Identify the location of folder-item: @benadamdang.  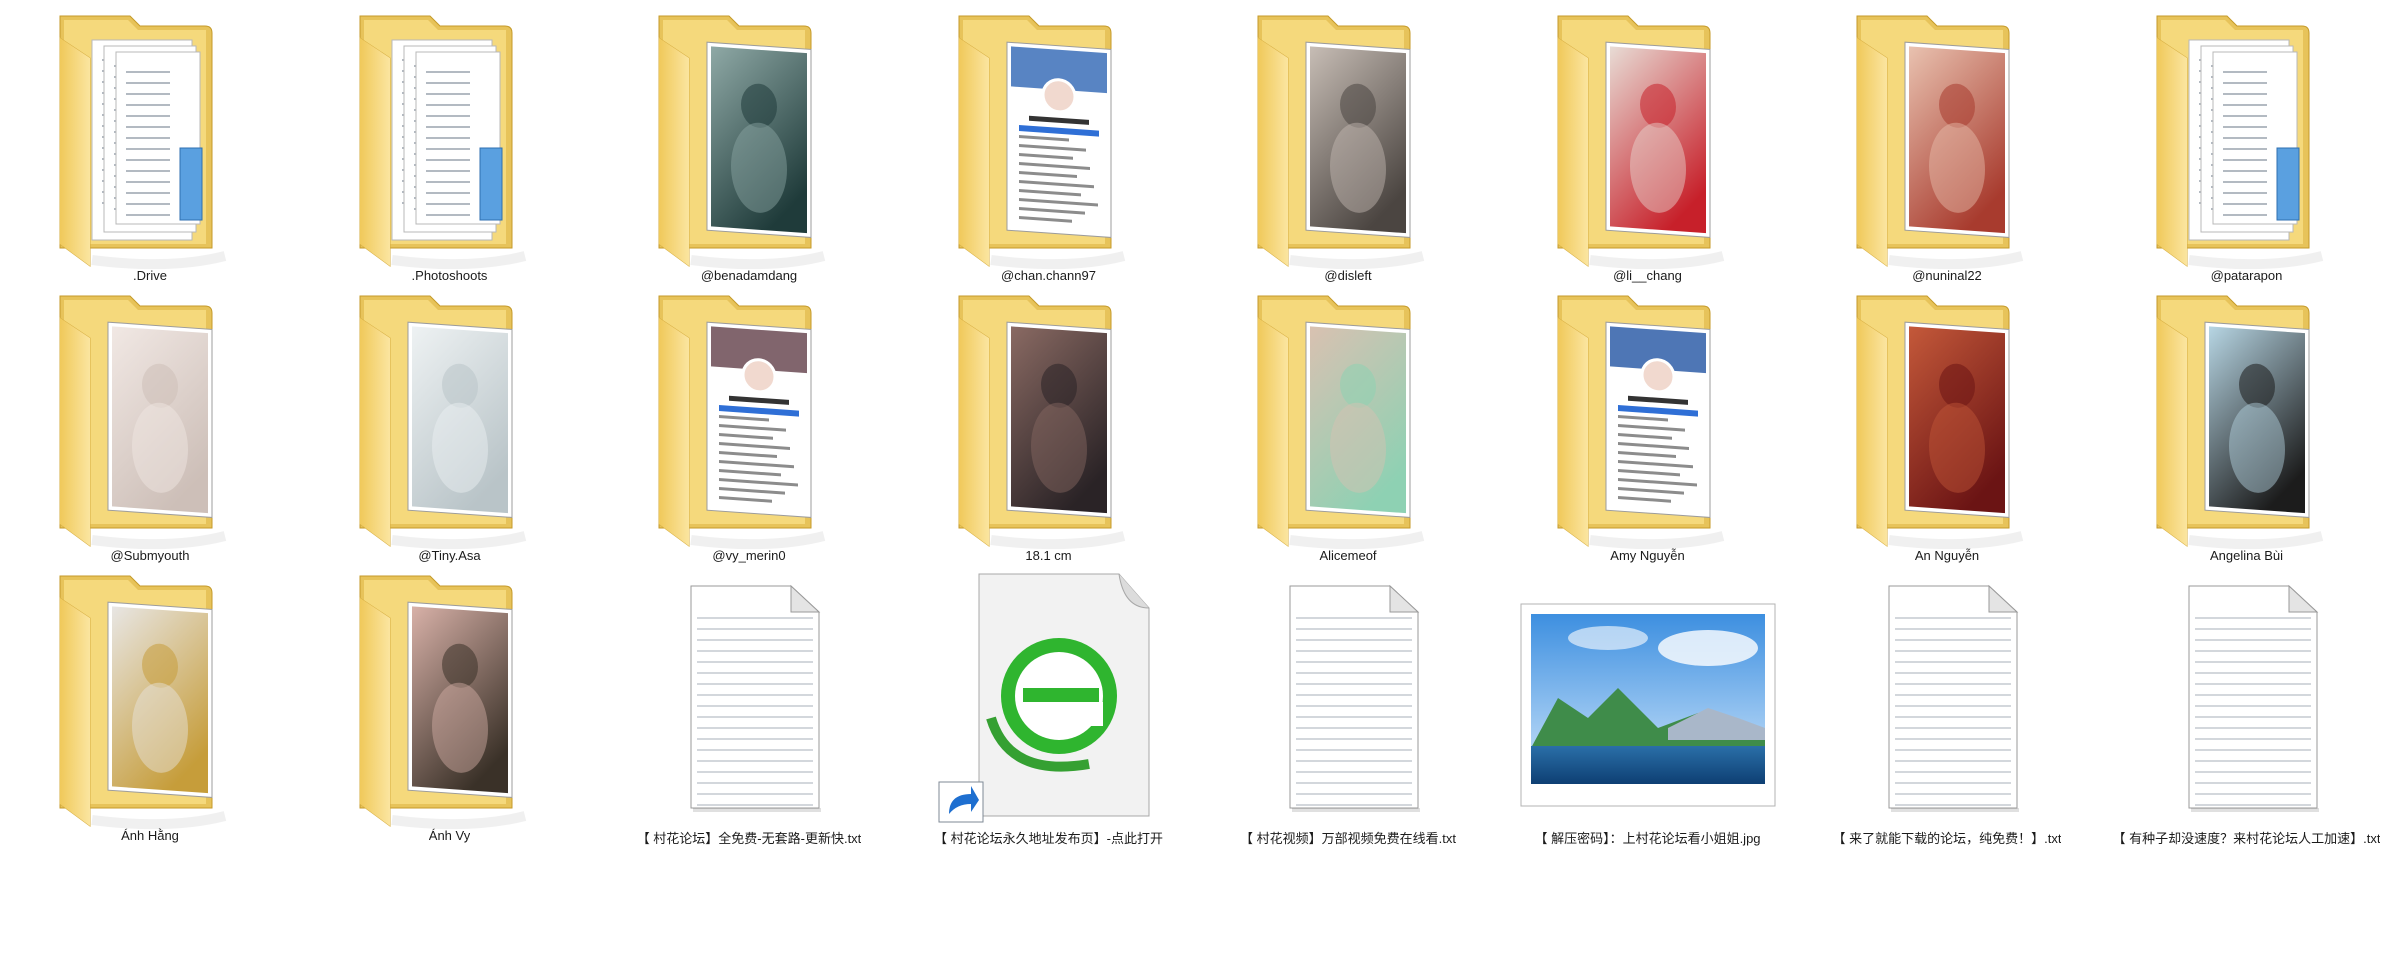
(749, 148).